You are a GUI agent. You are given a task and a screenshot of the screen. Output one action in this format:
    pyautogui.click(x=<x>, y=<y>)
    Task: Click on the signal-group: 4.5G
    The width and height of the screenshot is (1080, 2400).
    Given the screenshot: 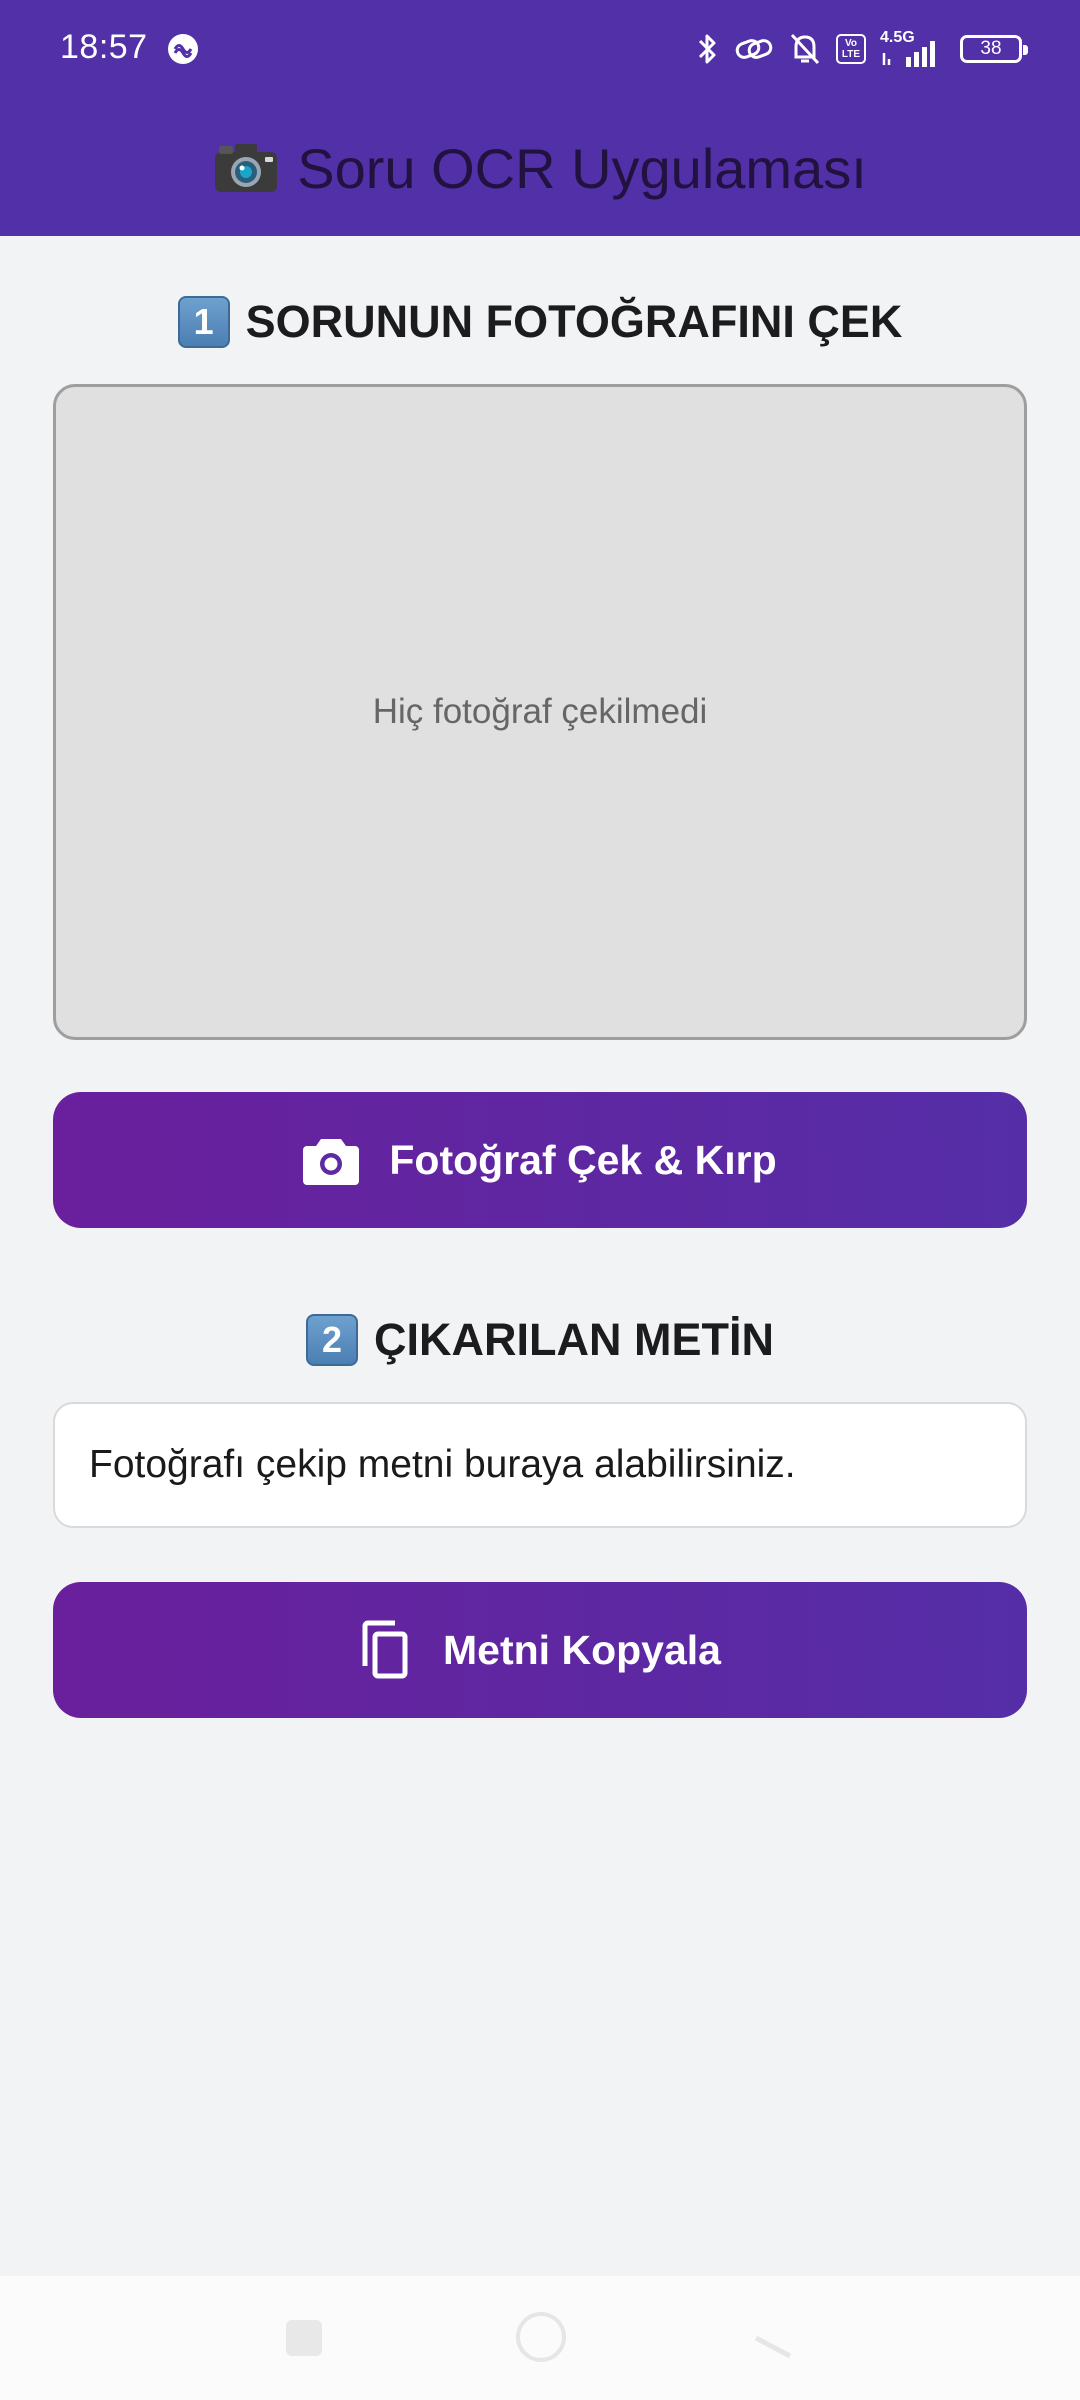 What is the action you would take?
    pyautogui.click(x=913, y=49)
    